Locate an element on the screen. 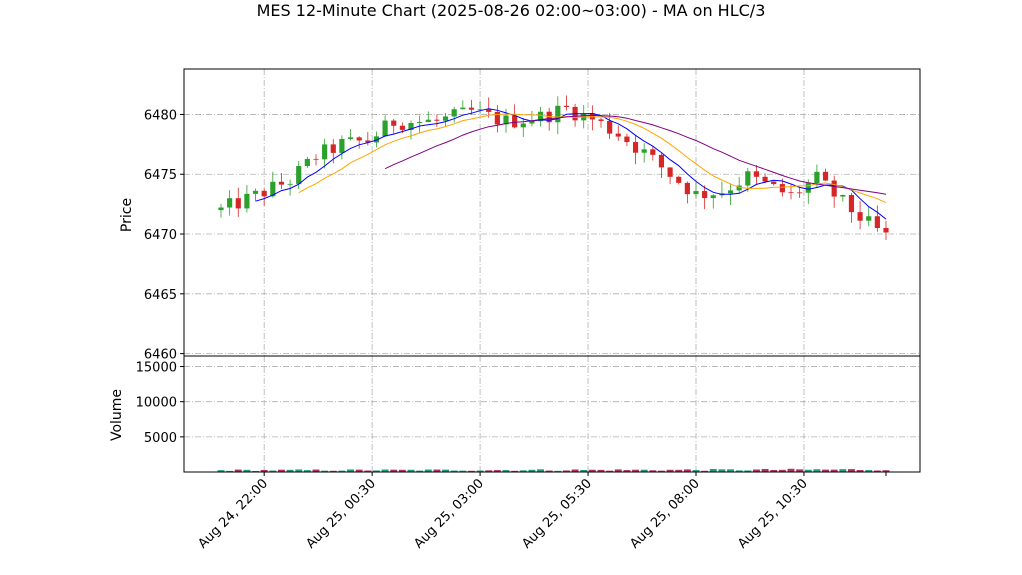  volume-panel-frame is located at coordinates (552, 414).